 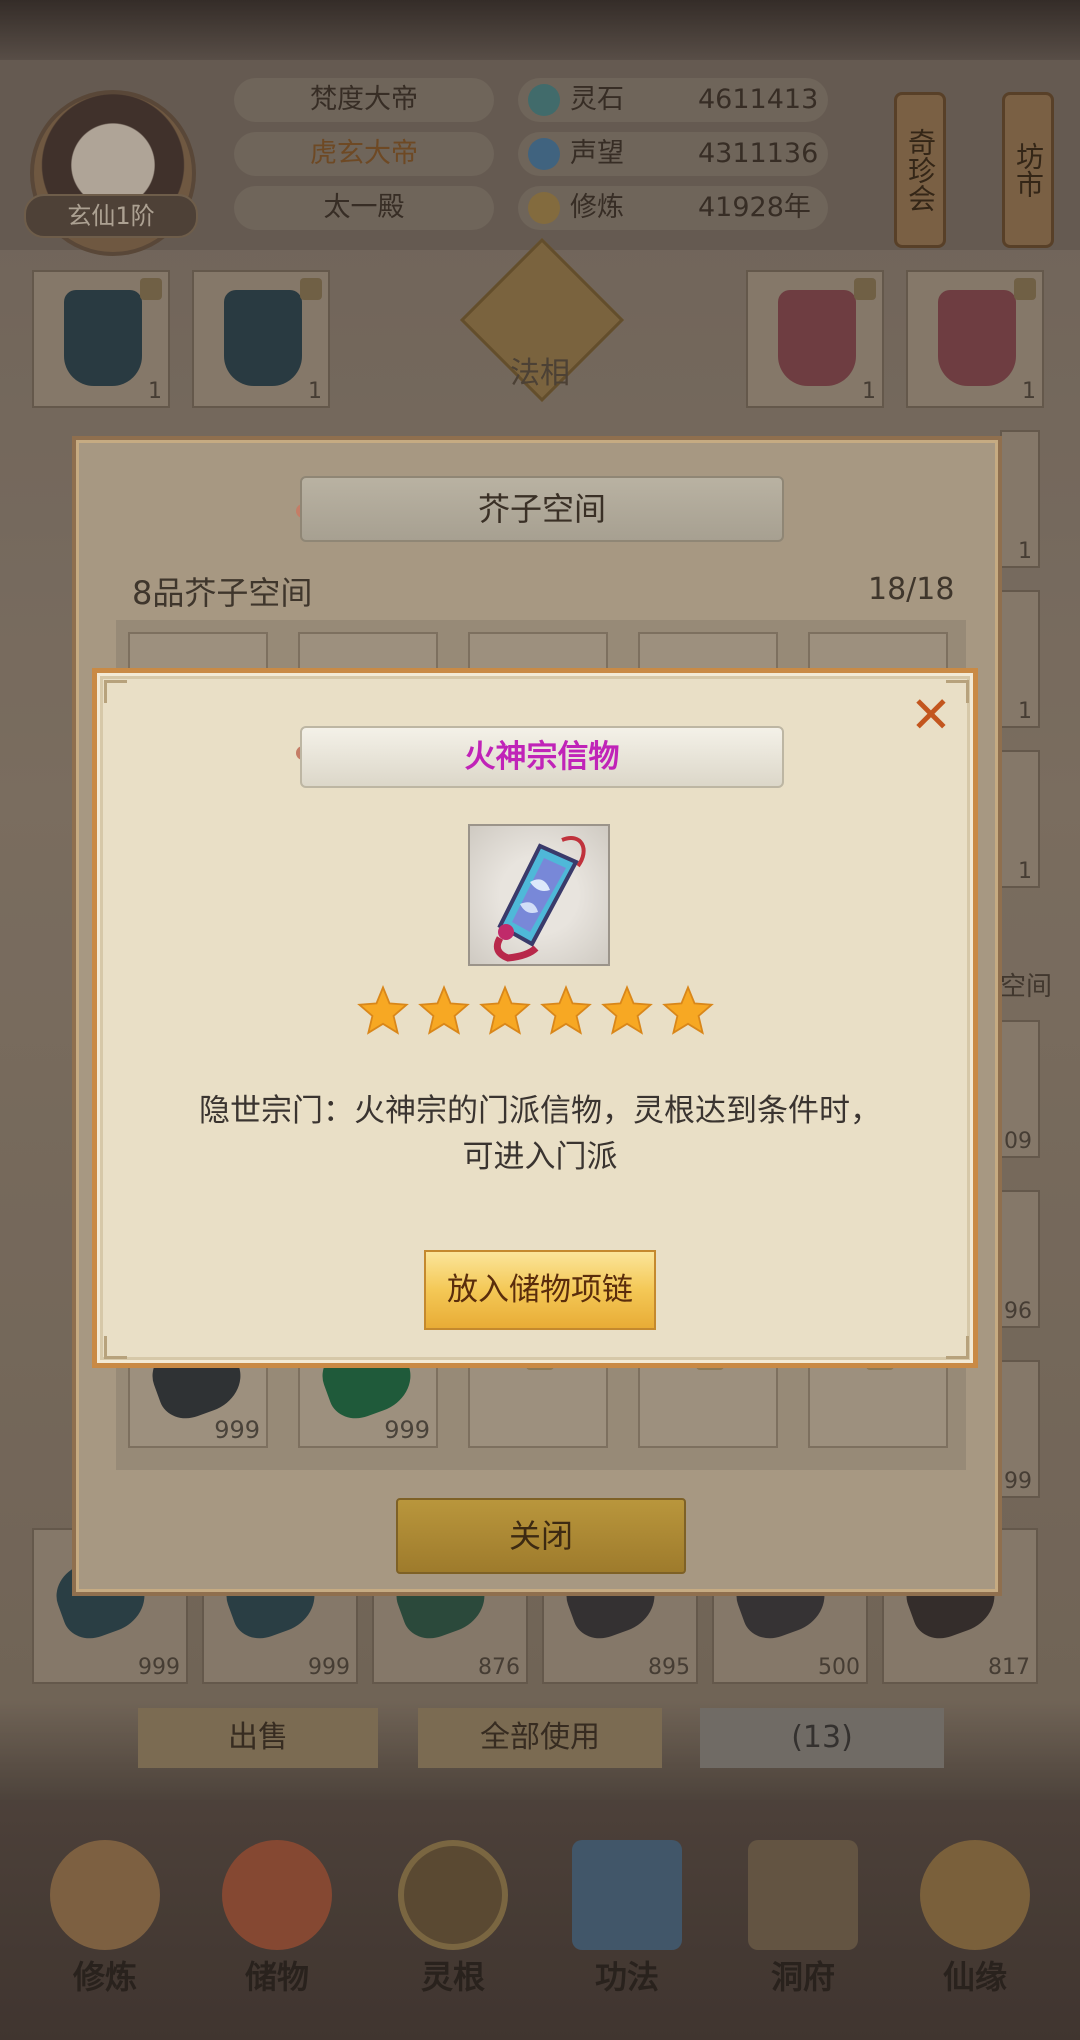 What do you see at coordinates (931, 715) in the screenshot?
I see `close-icon: ✕` at bounding box center [931, 715].